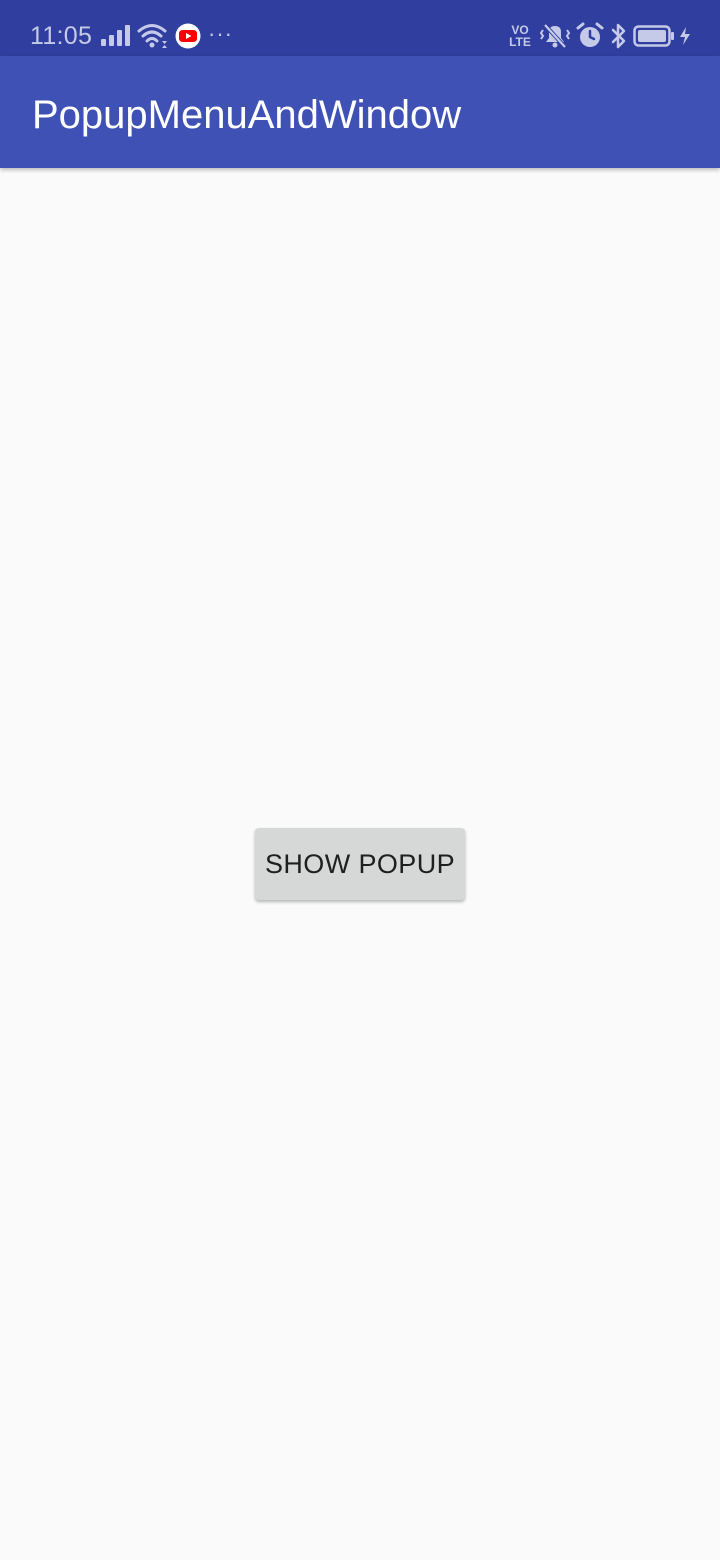 The height and width of the screenshot is (1560, 720). I want to click on youtube-notification-icon, so click(188, 36).